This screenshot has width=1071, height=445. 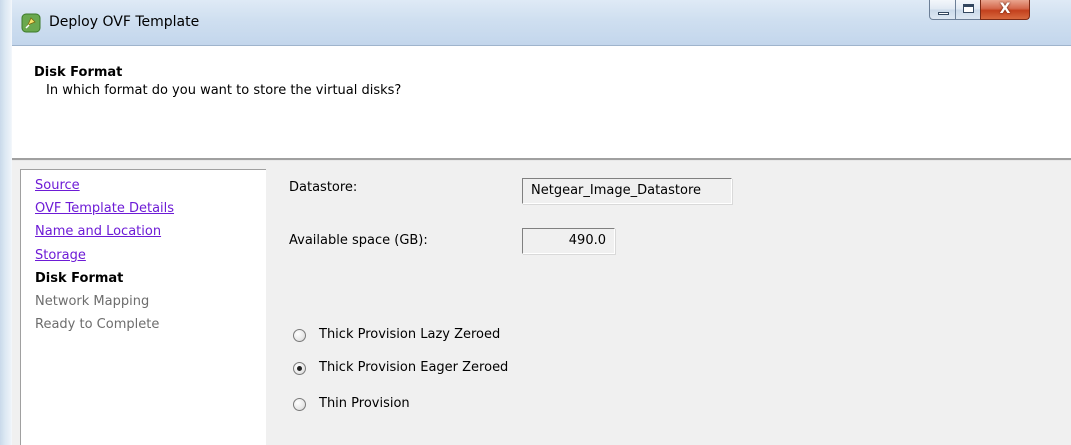 I want to click on radio-thin-provision, so click(x=299, y=404).